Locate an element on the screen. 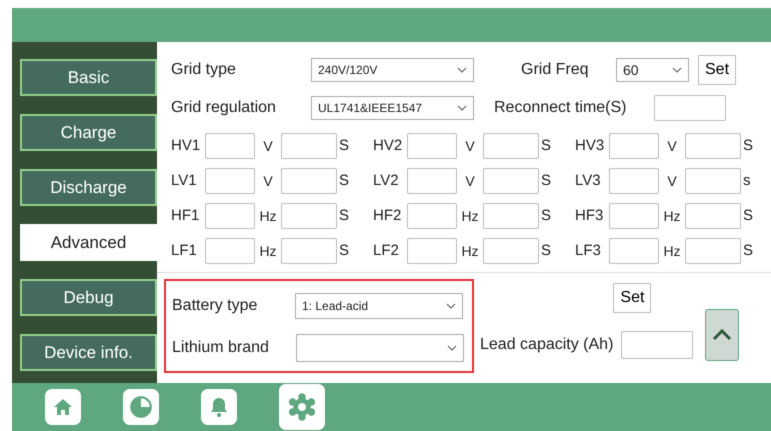 Image resolution: width=771 pixels, height=431 pixels. grid-freq-dropdown: 60 is located at coordinates (652, 70).